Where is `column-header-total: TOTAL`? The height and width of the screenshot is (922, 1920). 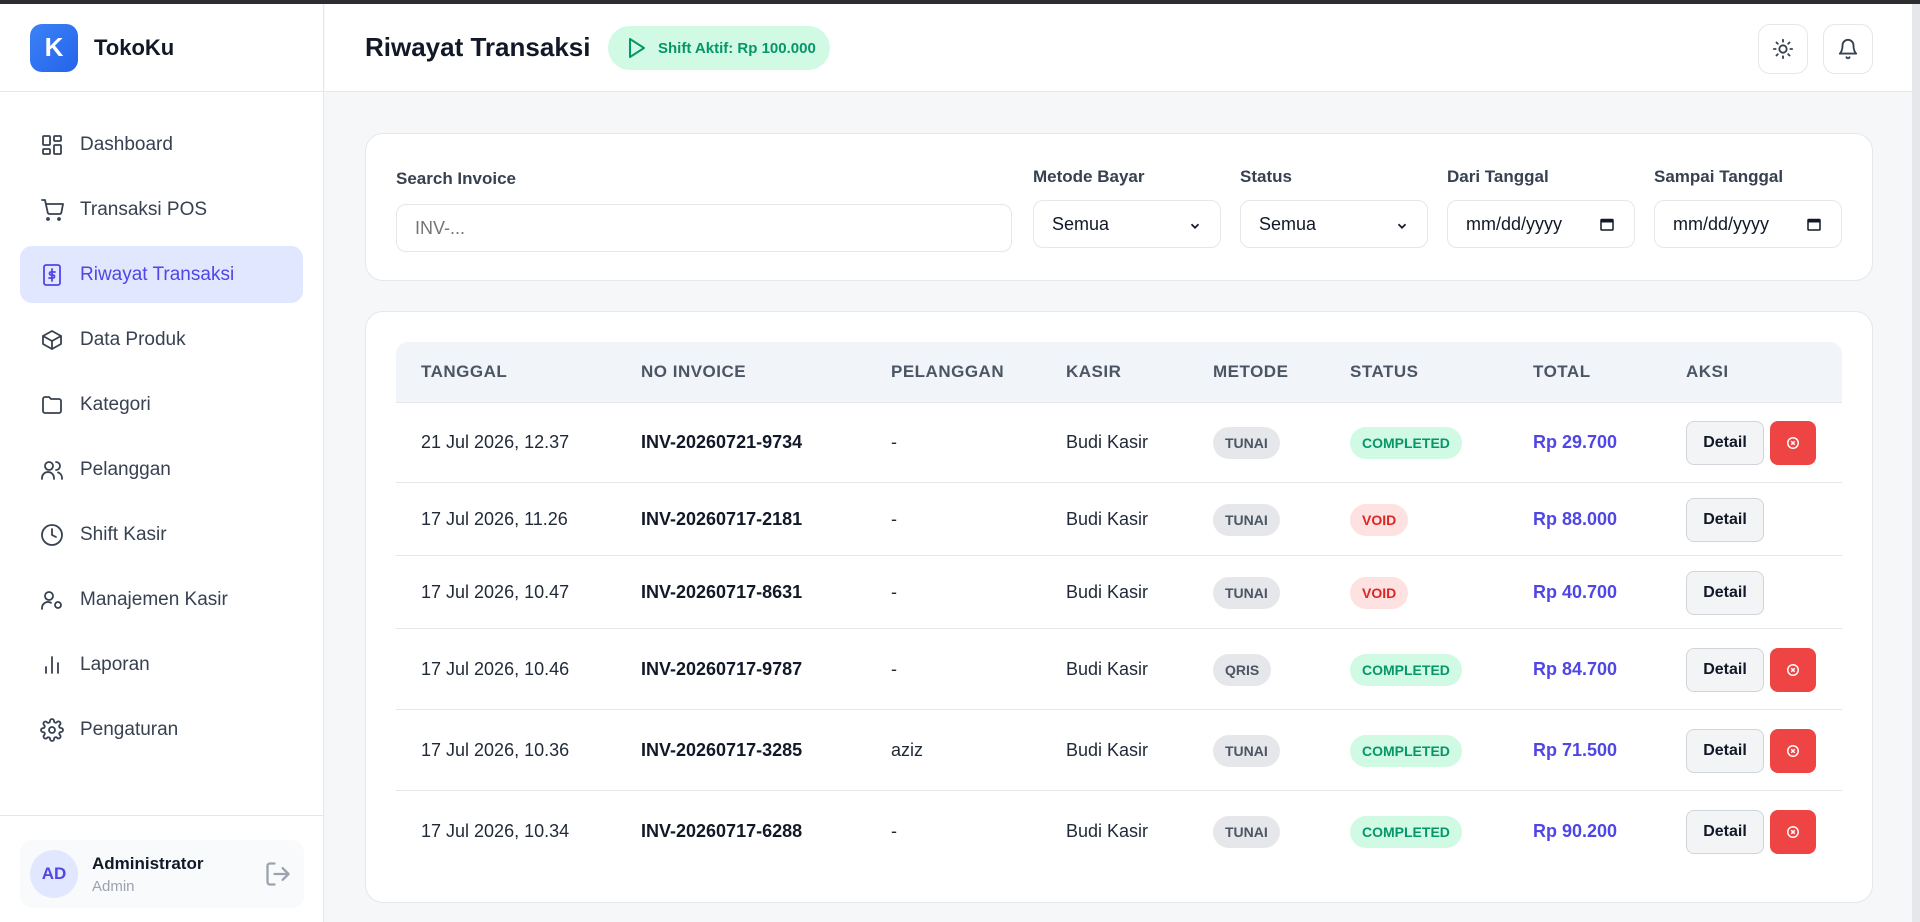 column-header-total: TOTAL is located at coordinates (1562, 371).